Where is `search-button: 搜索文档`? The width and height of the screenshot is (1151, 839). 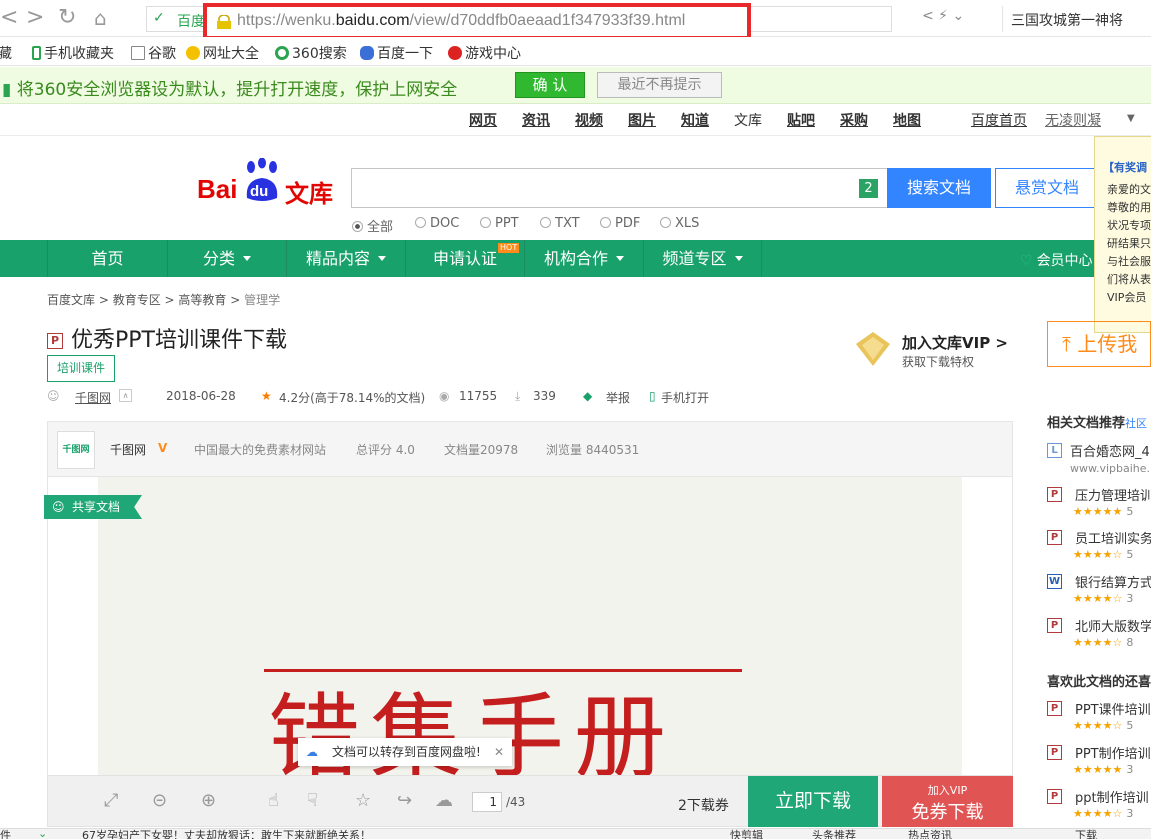
search-button: 搜索文档 is located at coordinates (939, 188).